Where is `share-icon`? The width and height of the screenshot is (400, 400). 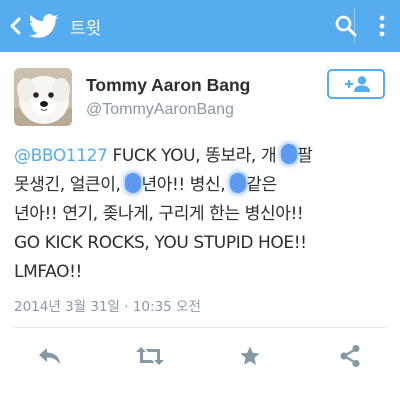
share-icon is located at coordinates (350, 356).